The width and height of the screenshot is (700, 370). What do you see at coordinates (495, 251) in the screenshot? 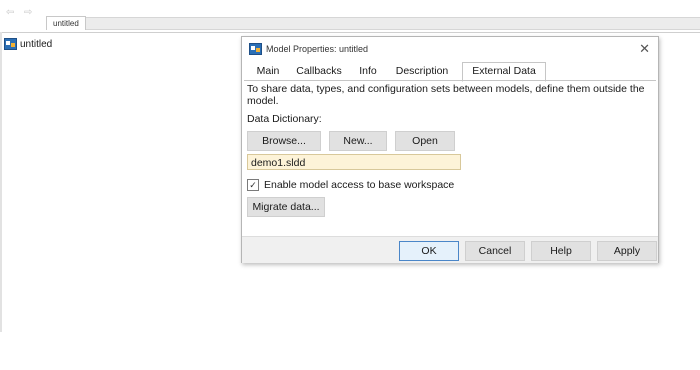
I see `cancel-button: Cancel` at bounding box center [495, 251].